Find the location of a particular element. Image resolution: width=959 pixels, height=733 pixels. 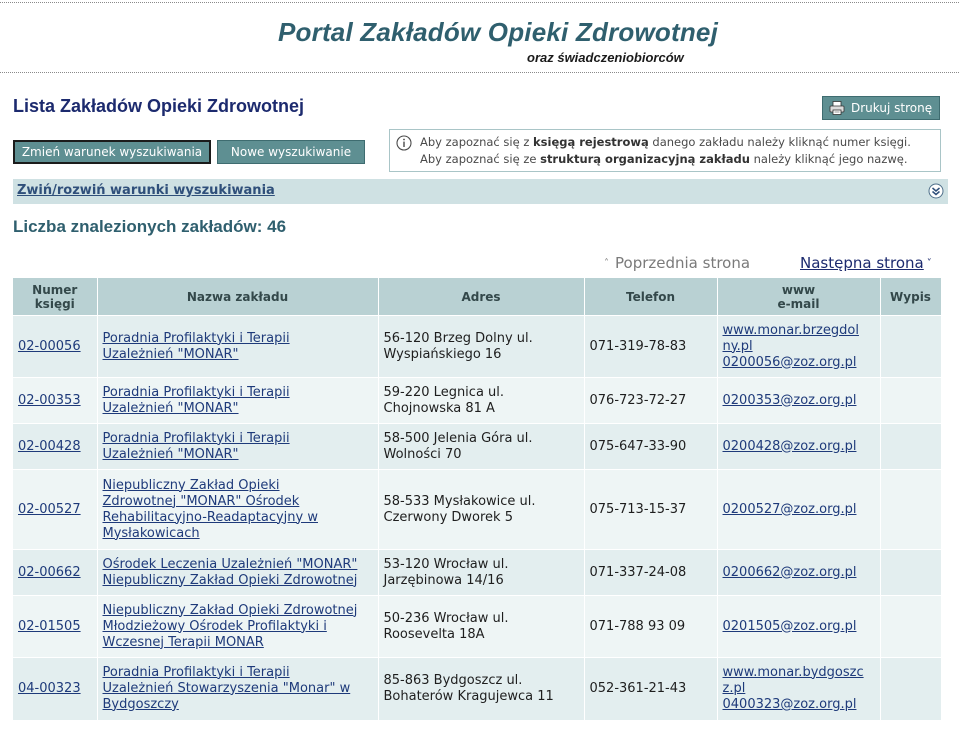

cell-www-email: 0200527@zoz.org.pl is located at coordinates (799, 509).